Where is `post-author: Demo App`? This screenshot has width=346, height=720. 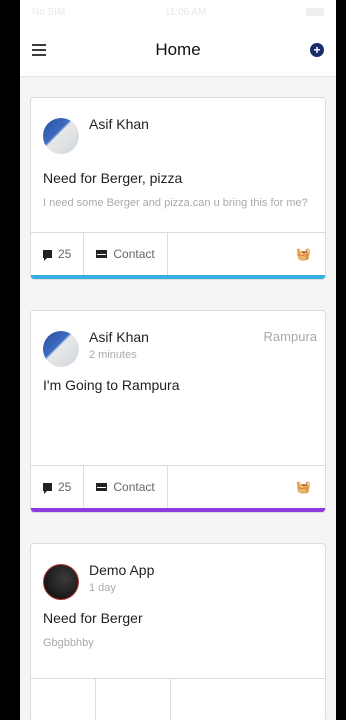
post-author: Demo App is located at coordinates (122, 570).